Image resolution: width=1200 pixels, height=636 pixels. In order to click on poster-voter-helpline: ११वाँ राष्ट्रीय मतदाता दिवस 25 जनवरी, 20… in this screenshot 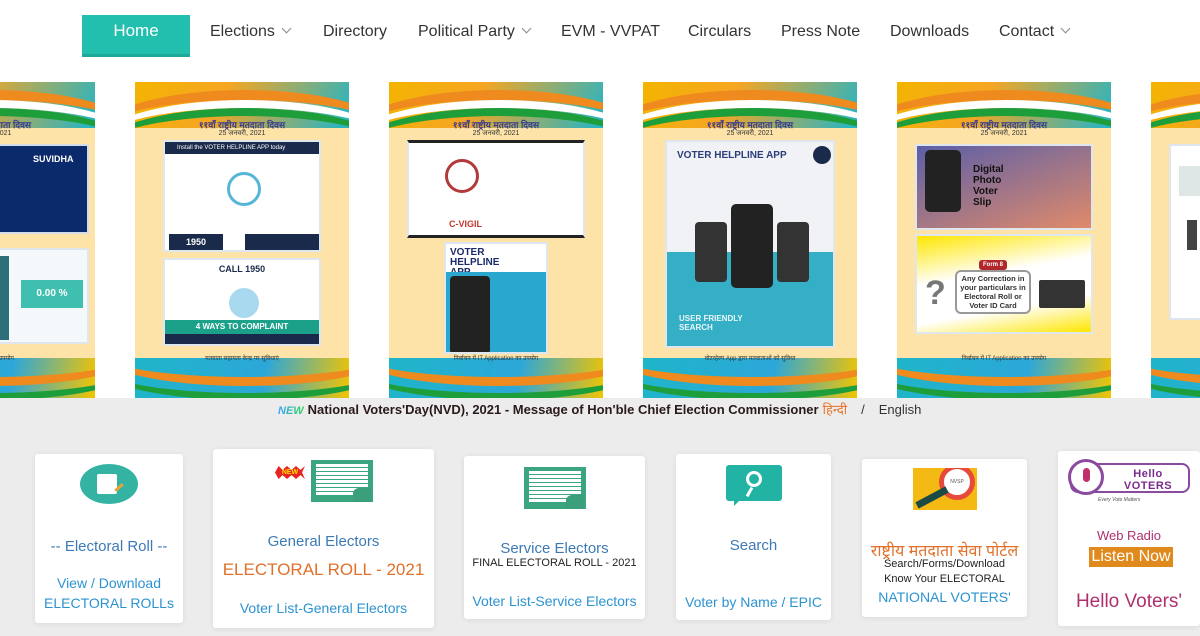, I will do `click(242, 240)`.